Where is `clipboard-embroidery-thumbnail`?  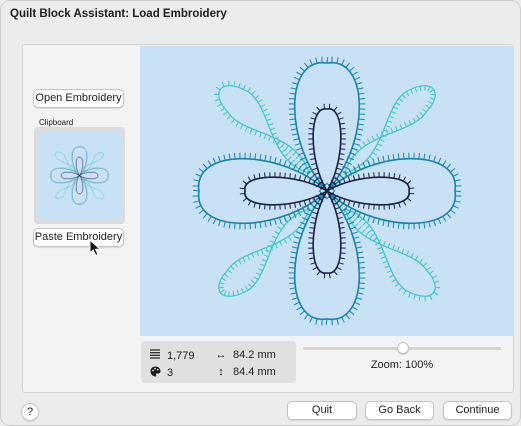
clipboard-embroidery-thumbnail is located at coordinates (79, 175).